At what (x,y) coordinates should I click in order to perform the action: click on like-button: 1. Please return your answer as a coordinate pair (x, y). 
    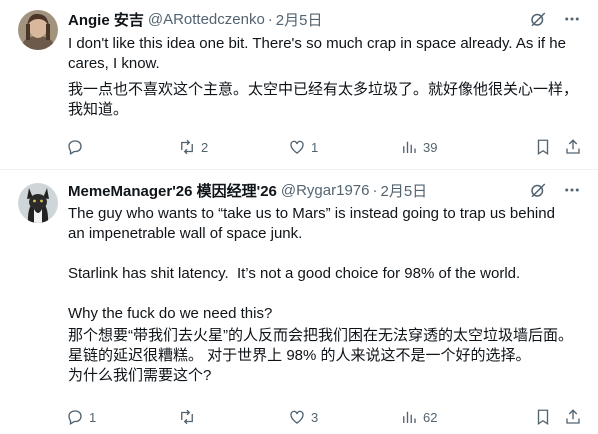
    Looking at the image, I should click on (303, 147).